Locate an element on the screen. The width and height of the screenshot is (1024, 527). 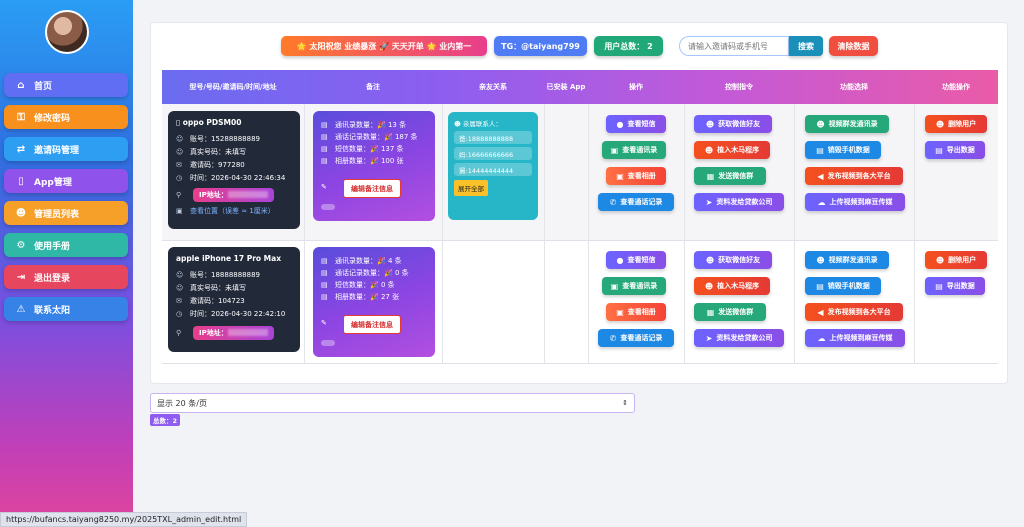
button-label: 查看相册 is located at coordinates (641, 176).